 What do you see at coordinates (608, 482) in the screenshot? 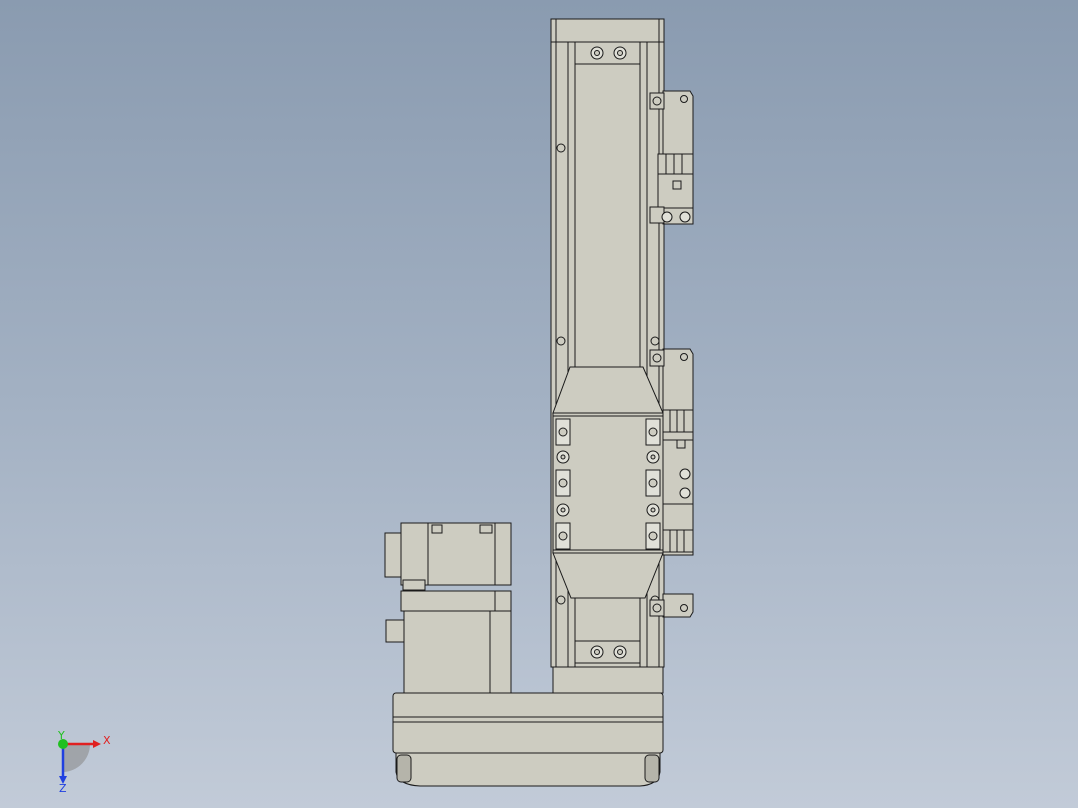
I see `carriage` at bounding box center [608, 482].